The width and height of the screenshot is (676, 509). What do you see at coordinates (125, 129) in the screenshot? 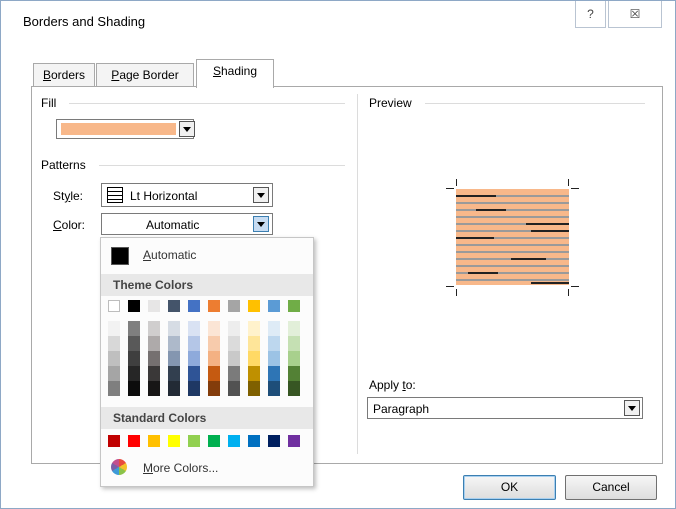
I see `fill-color-dropdown` at bounding box center [125, 129].